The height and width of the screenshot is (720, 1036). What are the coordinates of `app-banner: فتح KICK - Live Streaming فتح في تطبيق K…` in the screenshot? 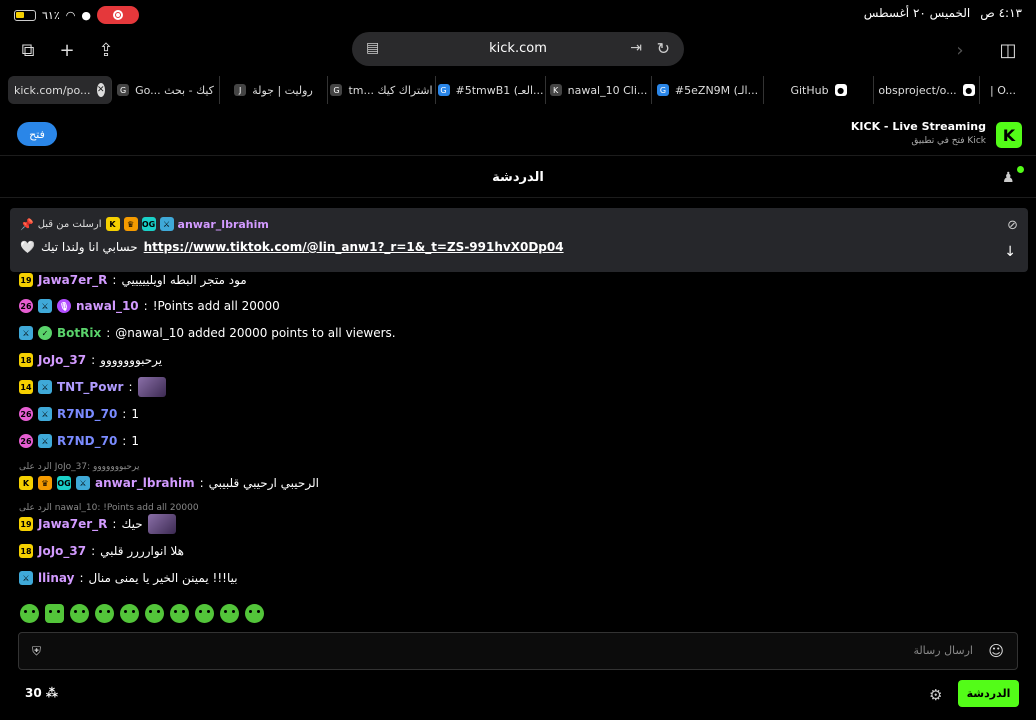 It's located at (518, 134).